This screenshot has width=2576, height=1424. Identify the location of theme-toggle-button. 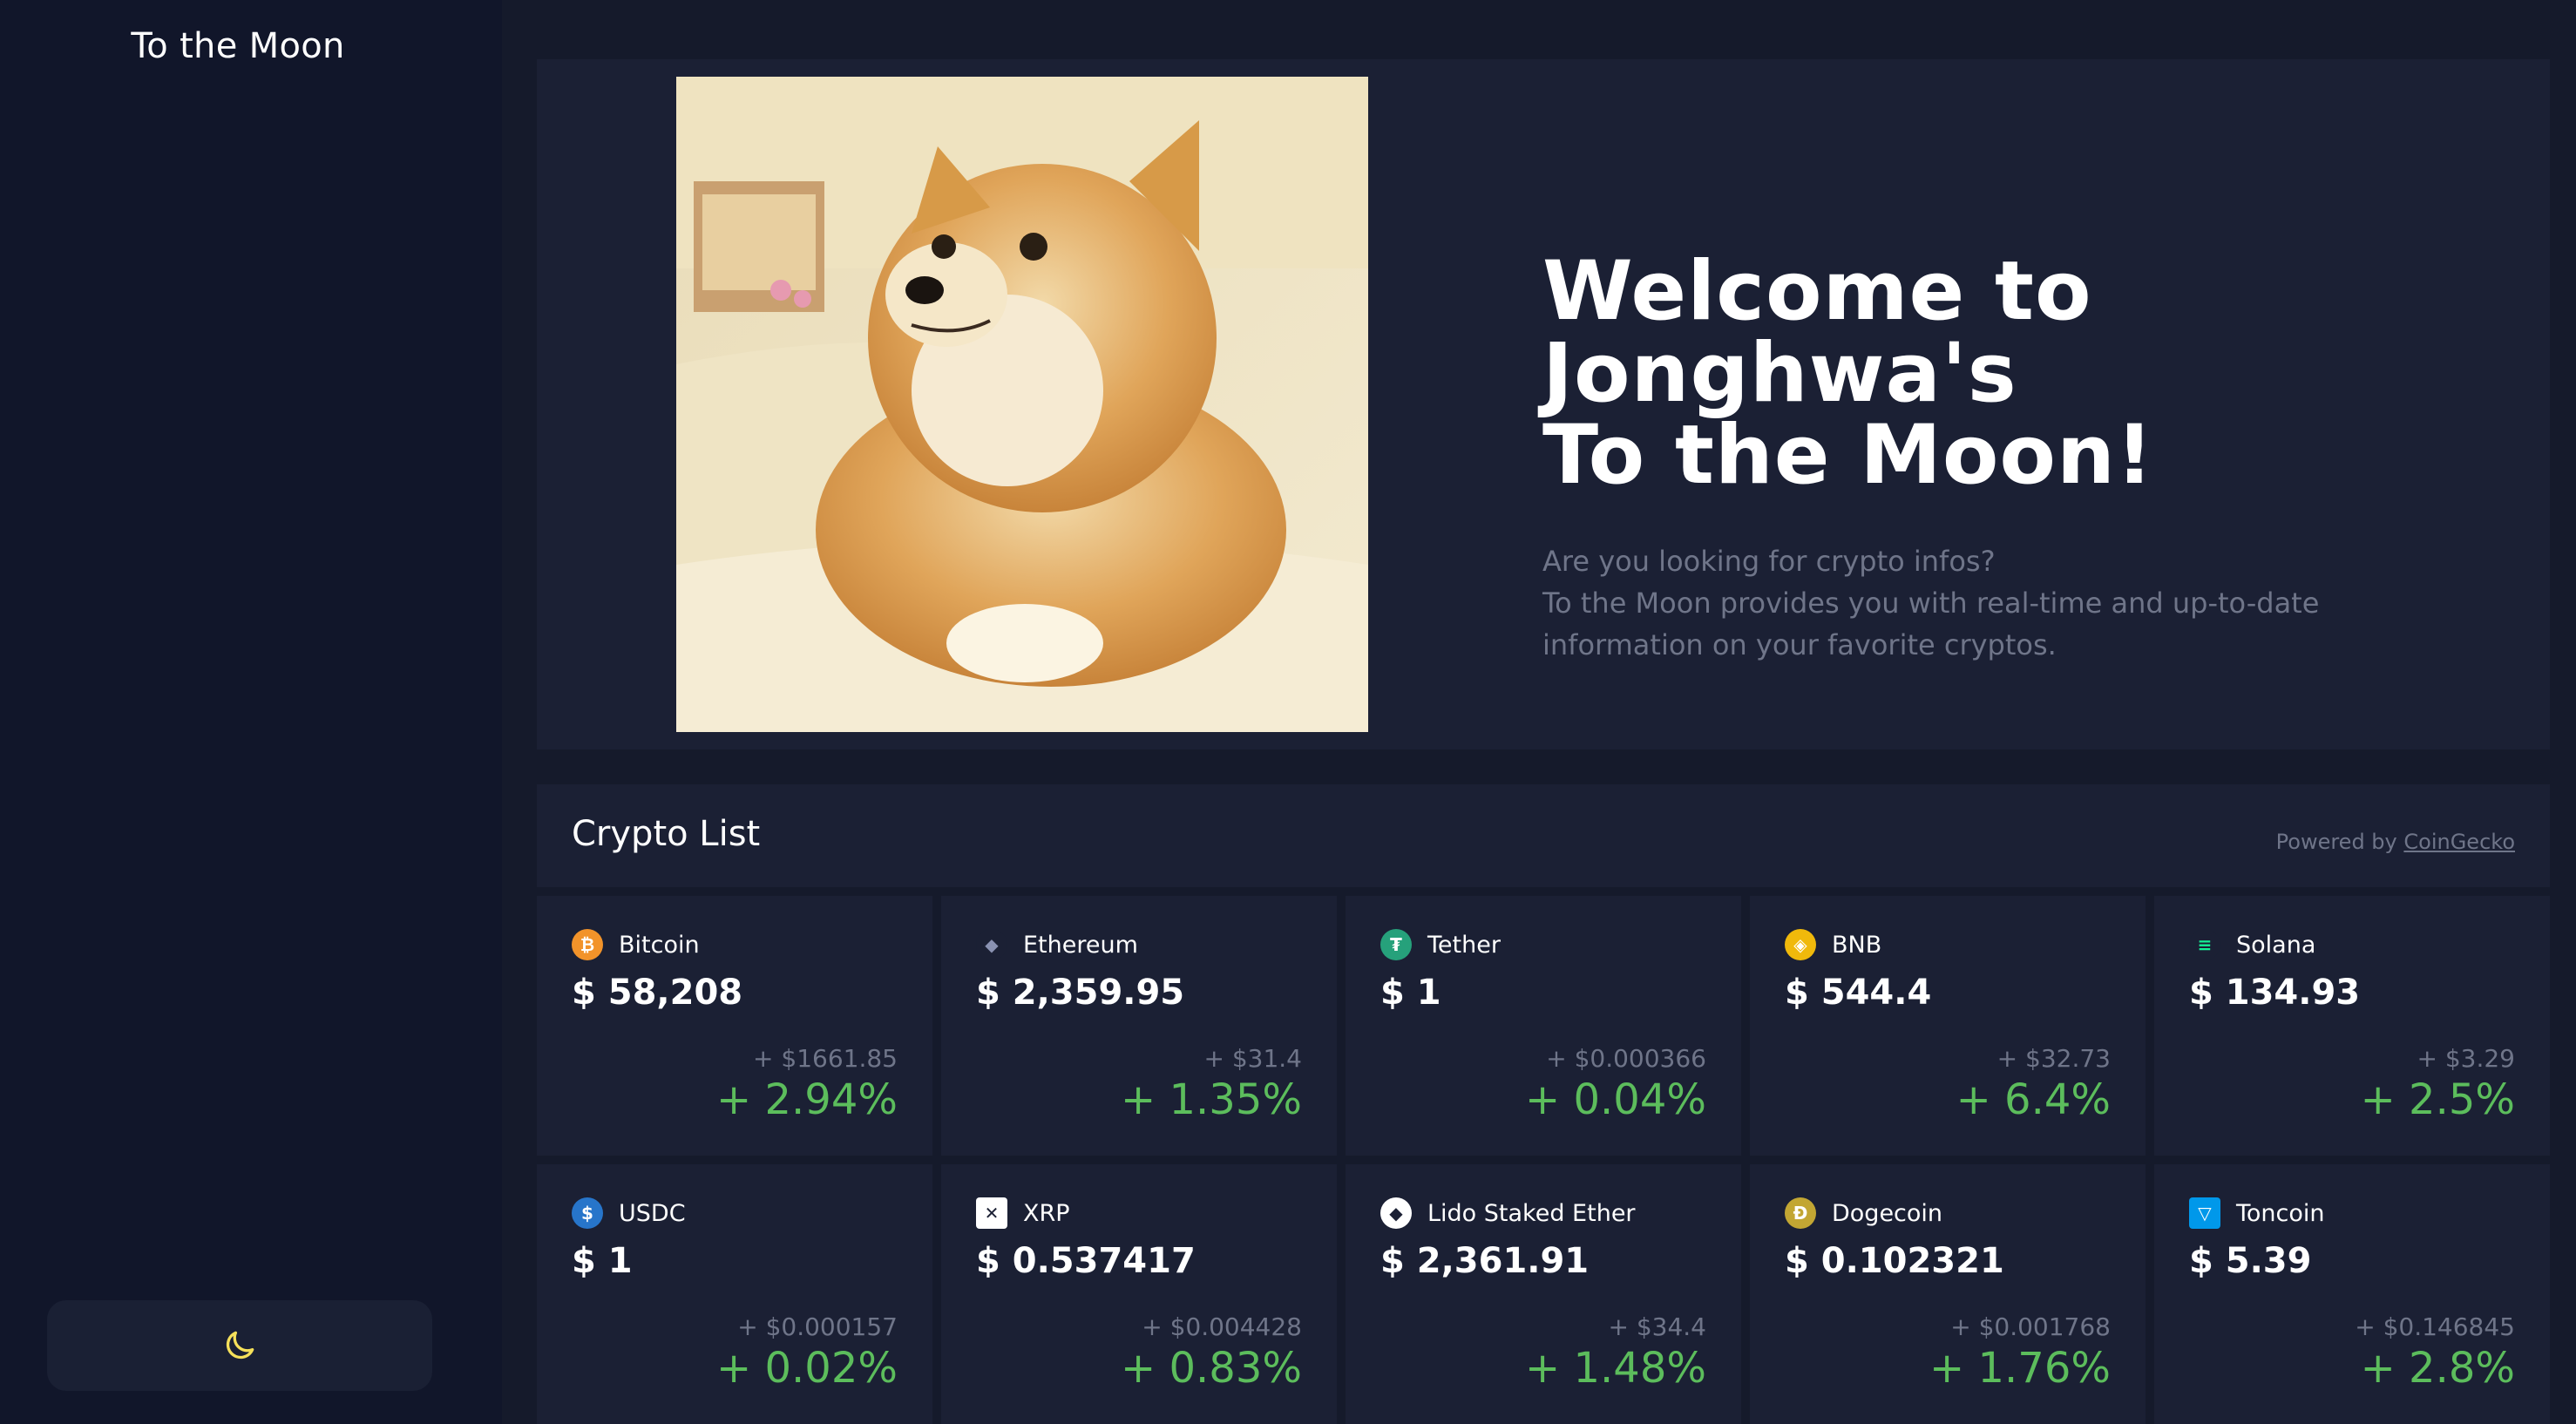
(240, 1345).